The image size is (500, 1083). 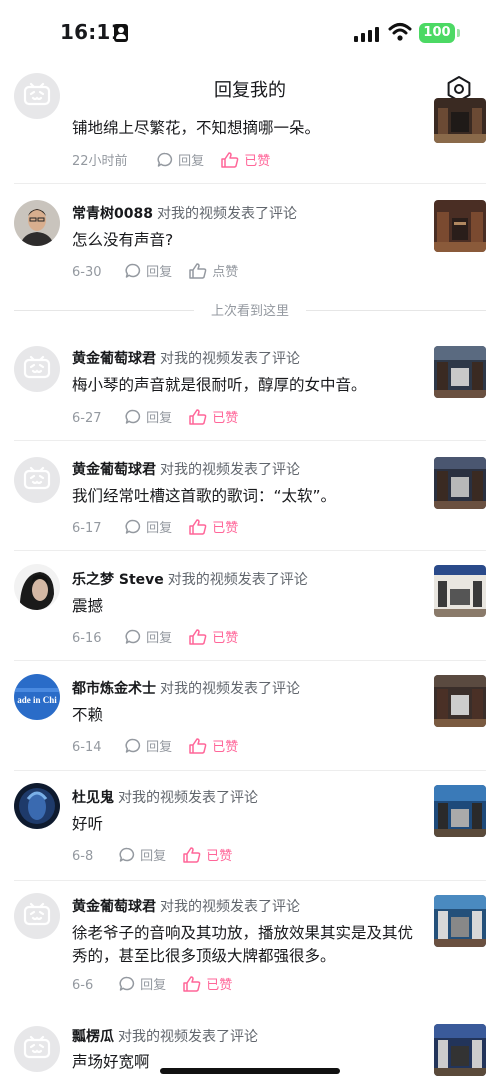 What do you see at coordinates (87, 272) in the screenshot?
I see `comment-date: 6-30` at bounding box center [87, 272].